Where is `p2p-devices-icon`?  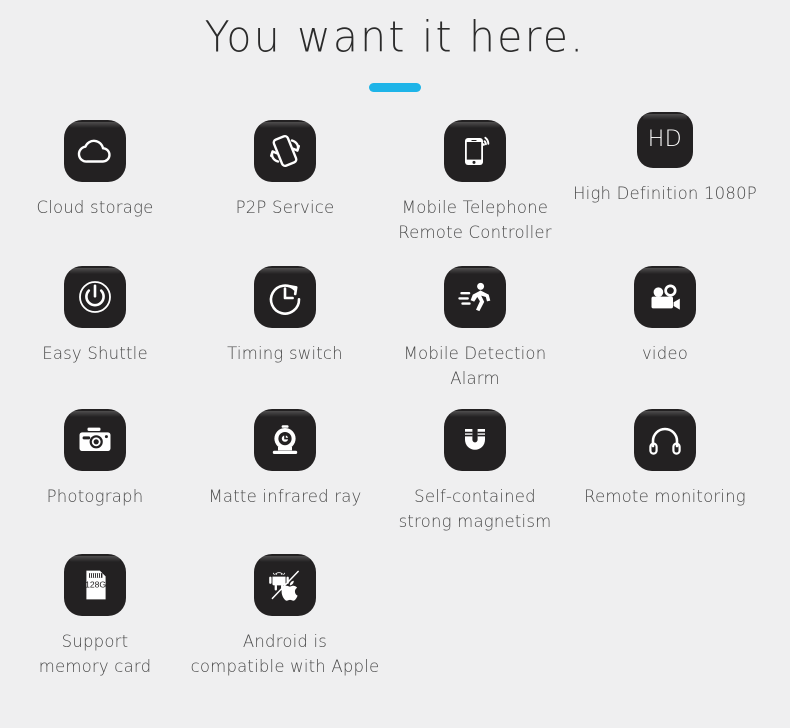 p2p-devices-icon is located at coordinates (285, 151).